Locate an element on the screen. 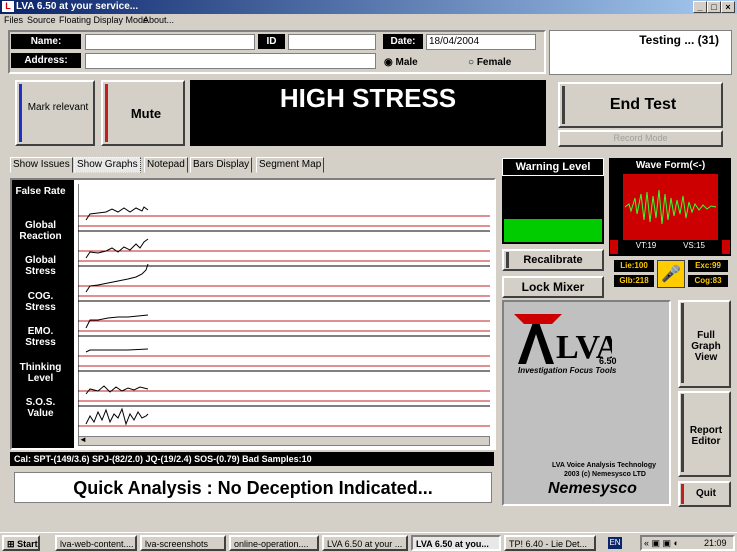  row-label-thinking-level: Thinking Level is located at coordinates (40, 373).